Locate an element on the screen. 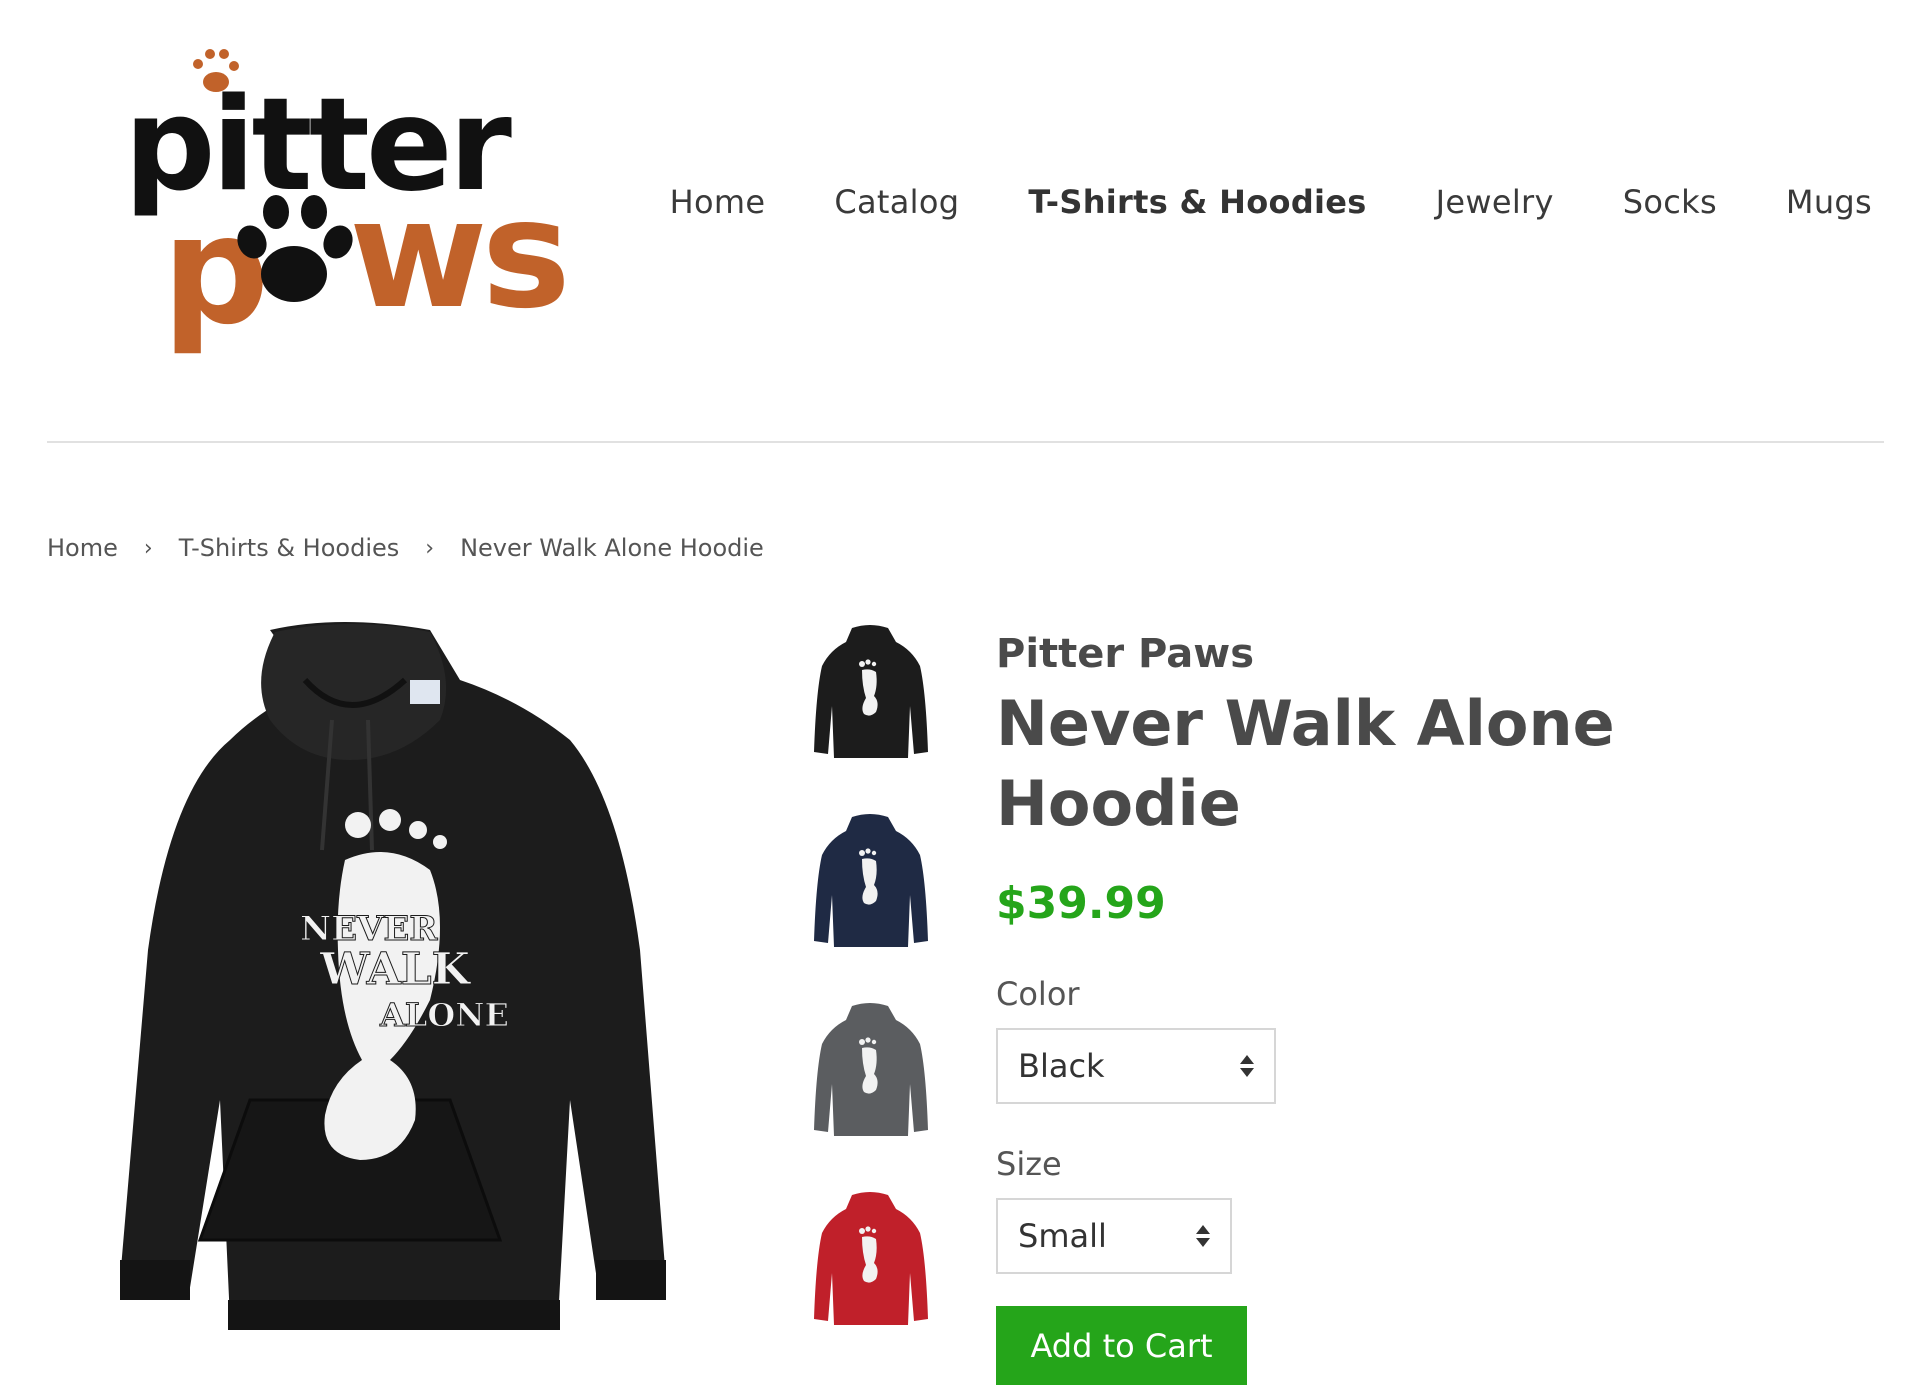 This screenshot has height=1385, width=1920. color-label: Color is located at coordinates (1038, 994).